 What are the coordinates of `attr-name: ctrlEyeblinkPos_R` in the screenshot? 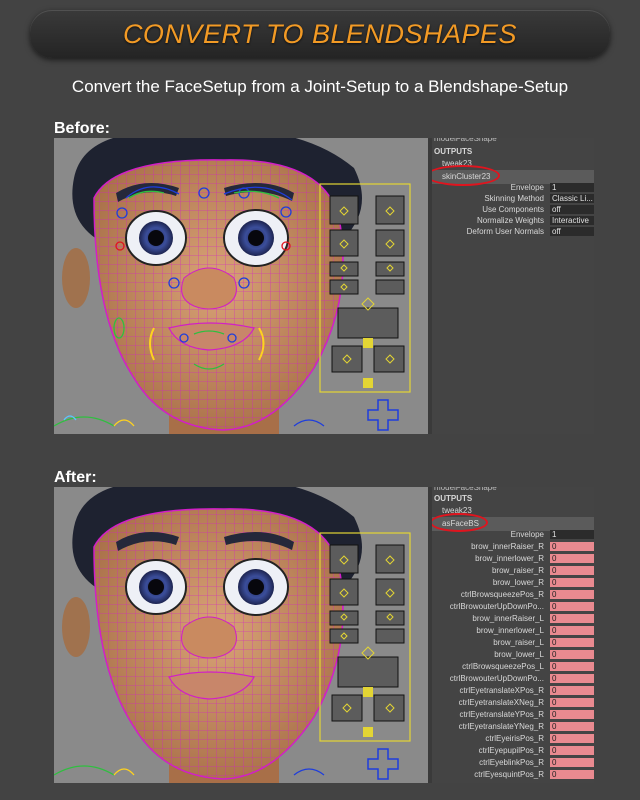 It's located at (511, 762).